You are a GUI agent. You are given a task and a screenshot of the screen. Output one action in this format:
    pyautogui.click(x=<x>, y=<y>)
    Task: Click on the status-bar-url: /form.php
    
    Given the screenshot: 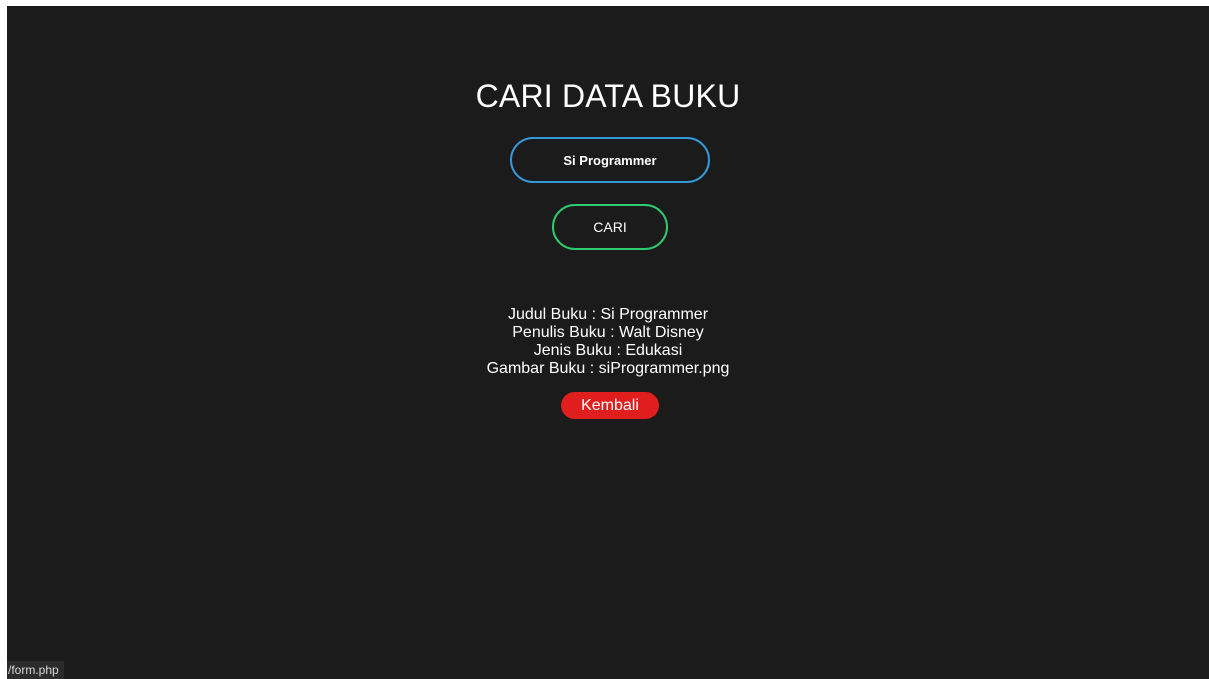 What is the action you would take?
    pyautogui.click(x=35, y=670)
    